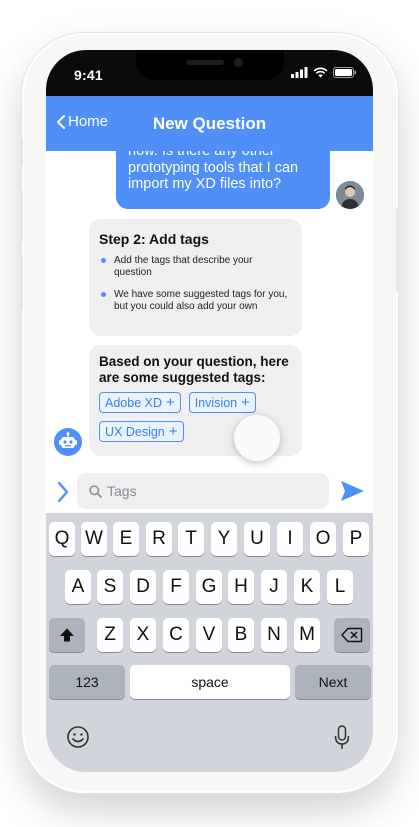 Image resolution: width=419 pixels, height=827 pixels. I want to click on key-n: N, so click(274, 635).